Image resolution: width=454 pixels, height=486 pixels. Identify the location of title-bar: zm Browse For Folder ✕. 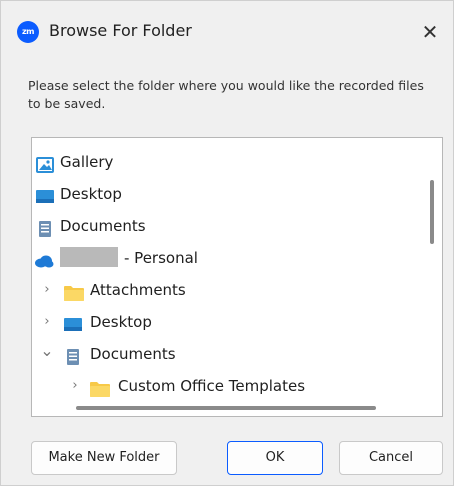
(227, 29).